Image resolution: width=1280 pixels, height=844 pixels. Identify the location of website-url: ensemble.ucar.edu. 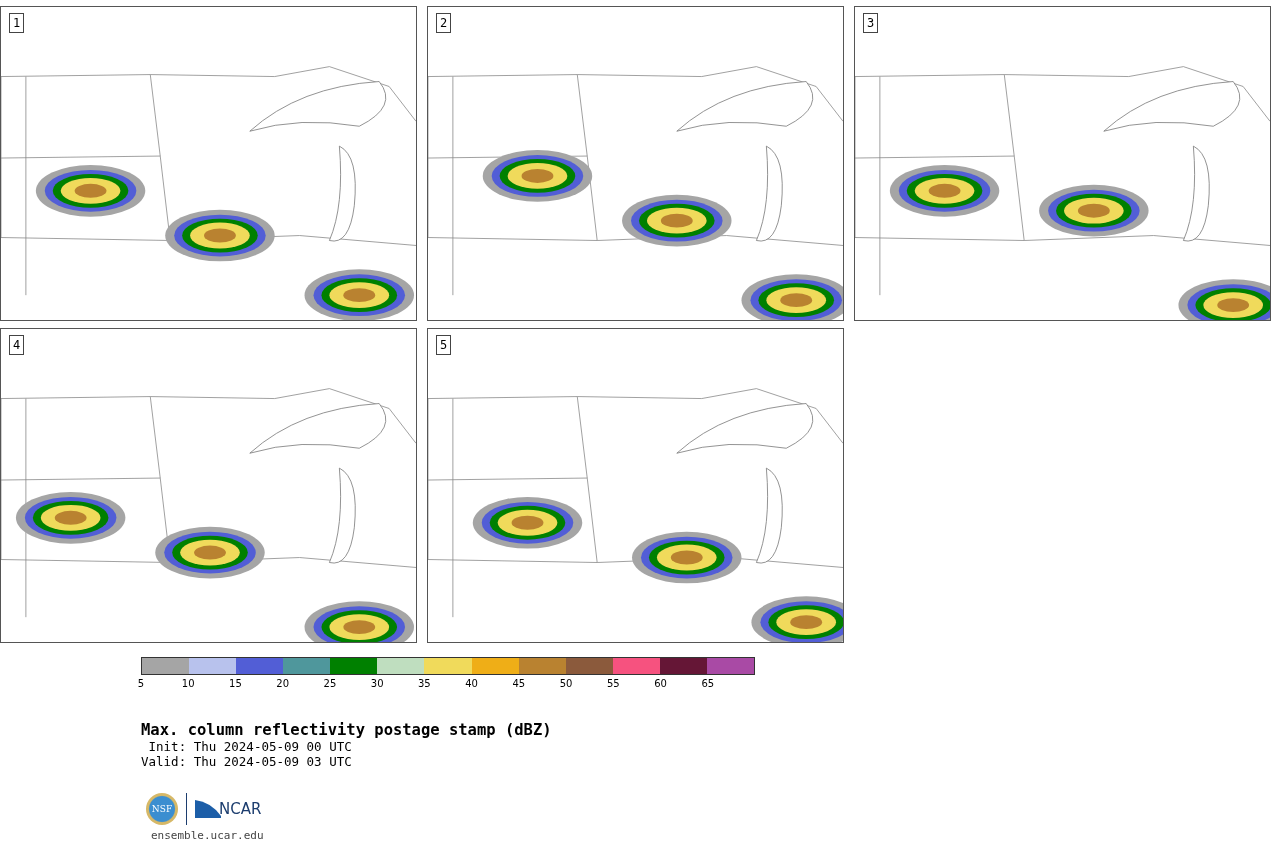
(208, 835).